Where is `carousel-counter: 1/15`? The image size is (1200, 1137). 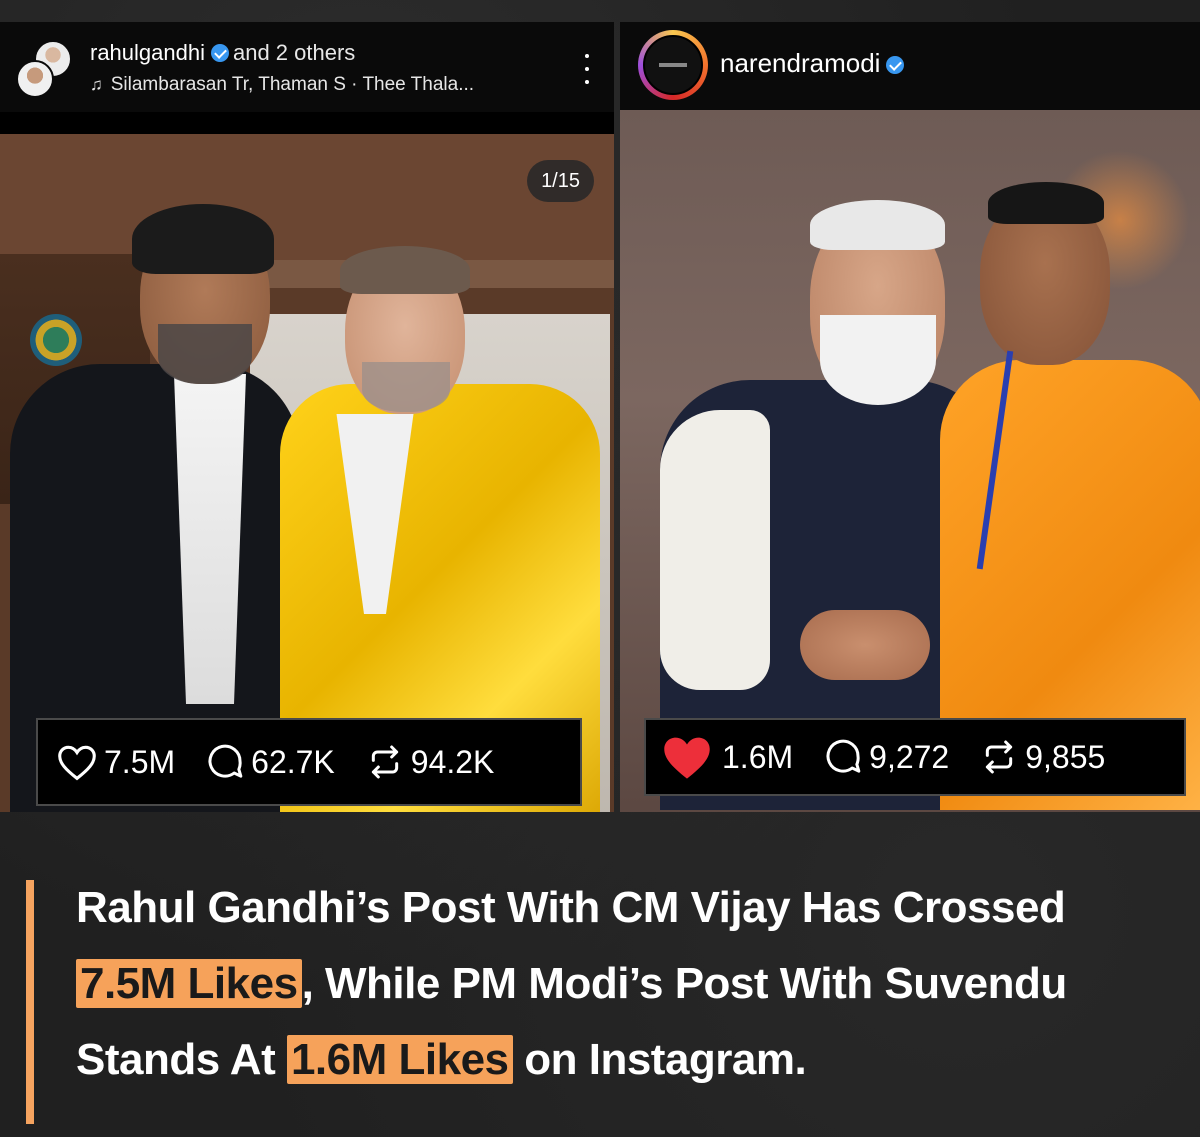 carousel-counter: 1/15 is located at coordinates (560, 181).